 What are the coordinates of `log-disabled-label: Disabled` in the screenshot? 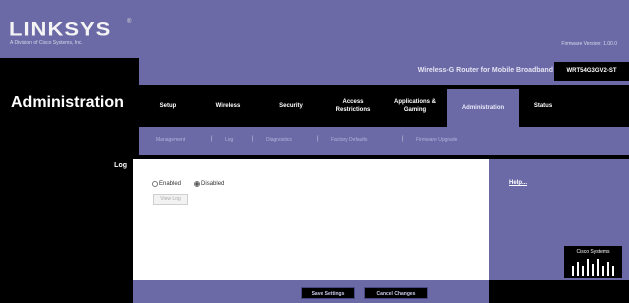 It's located at (213, 184).